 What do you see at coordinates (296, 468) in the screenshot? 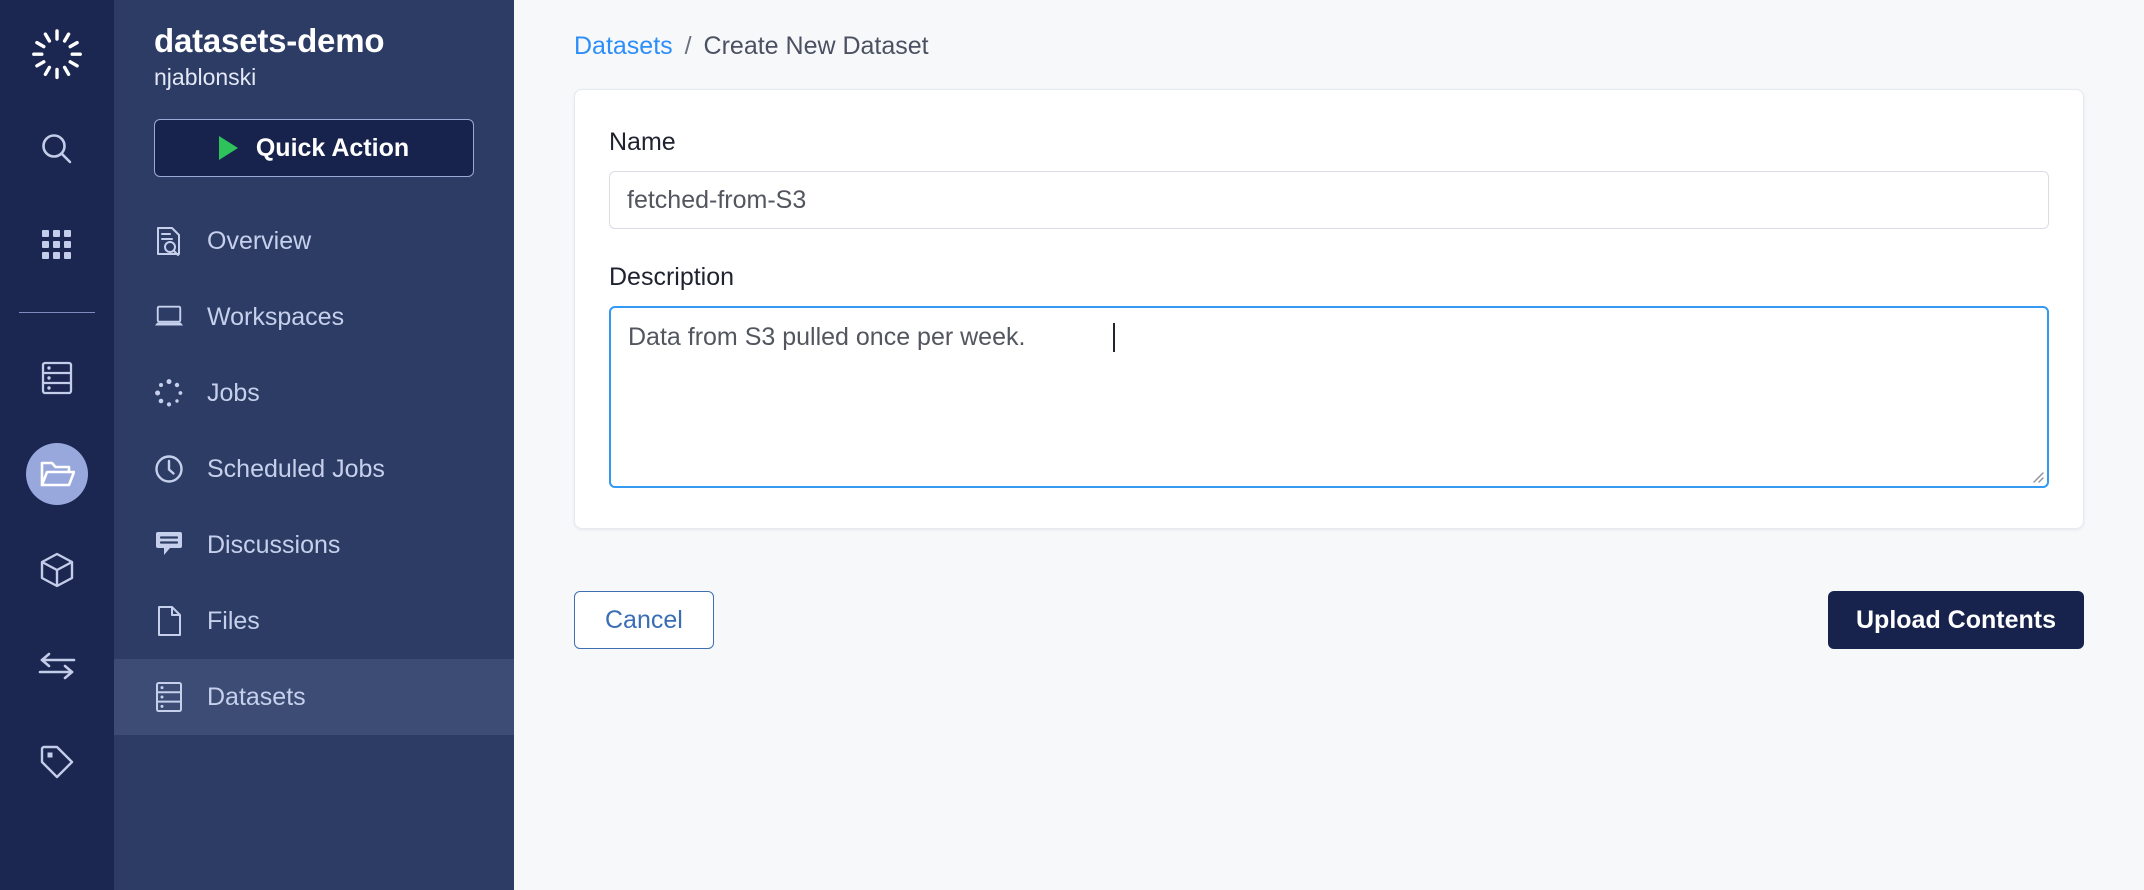
I see `sidebar-item-label: Scheduled Jobs` at bounding box center [296, 468].